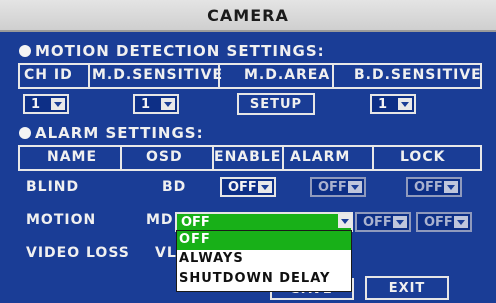  I want to click on column-header-name: NAME, so click(72, 157).